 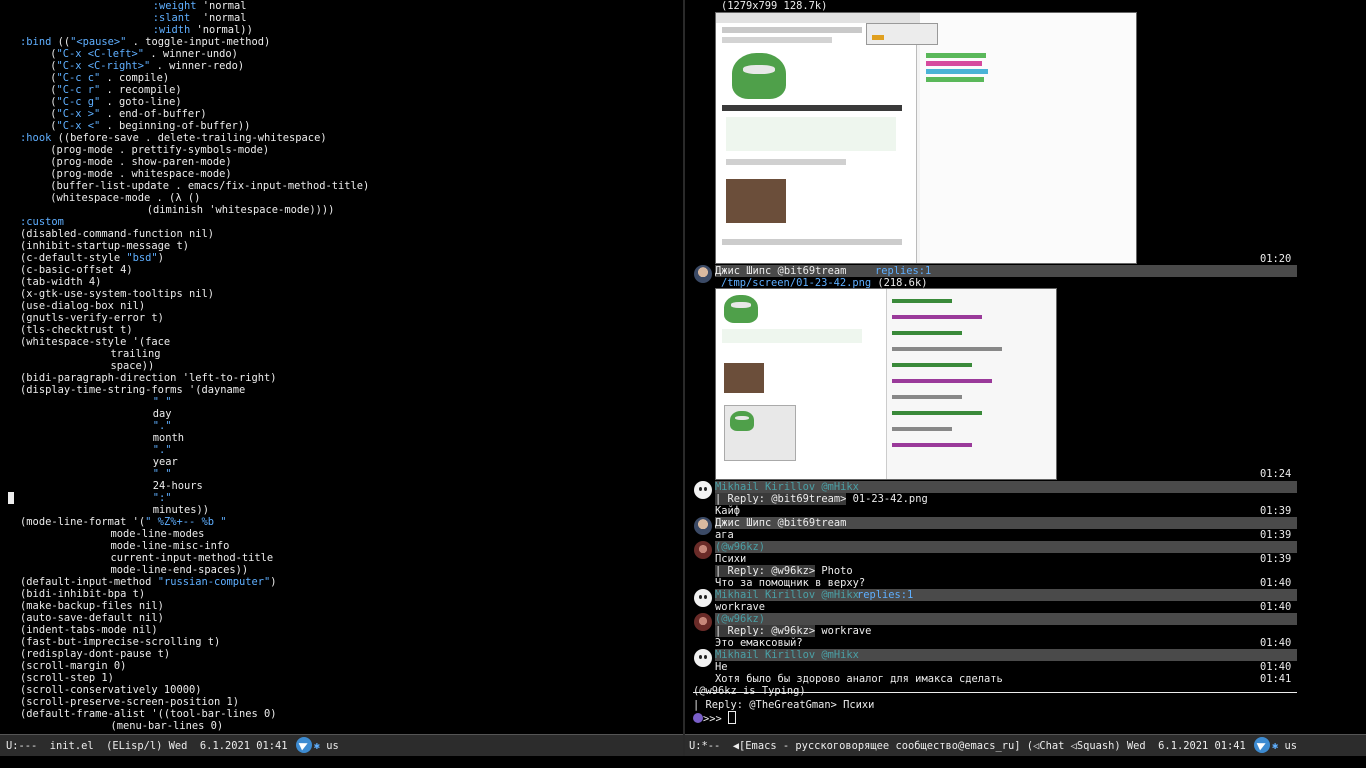 What do you see at coordinates (42, 222) in the screenshot?
I see `code-line: :custom` at bounding box center [42, 222].